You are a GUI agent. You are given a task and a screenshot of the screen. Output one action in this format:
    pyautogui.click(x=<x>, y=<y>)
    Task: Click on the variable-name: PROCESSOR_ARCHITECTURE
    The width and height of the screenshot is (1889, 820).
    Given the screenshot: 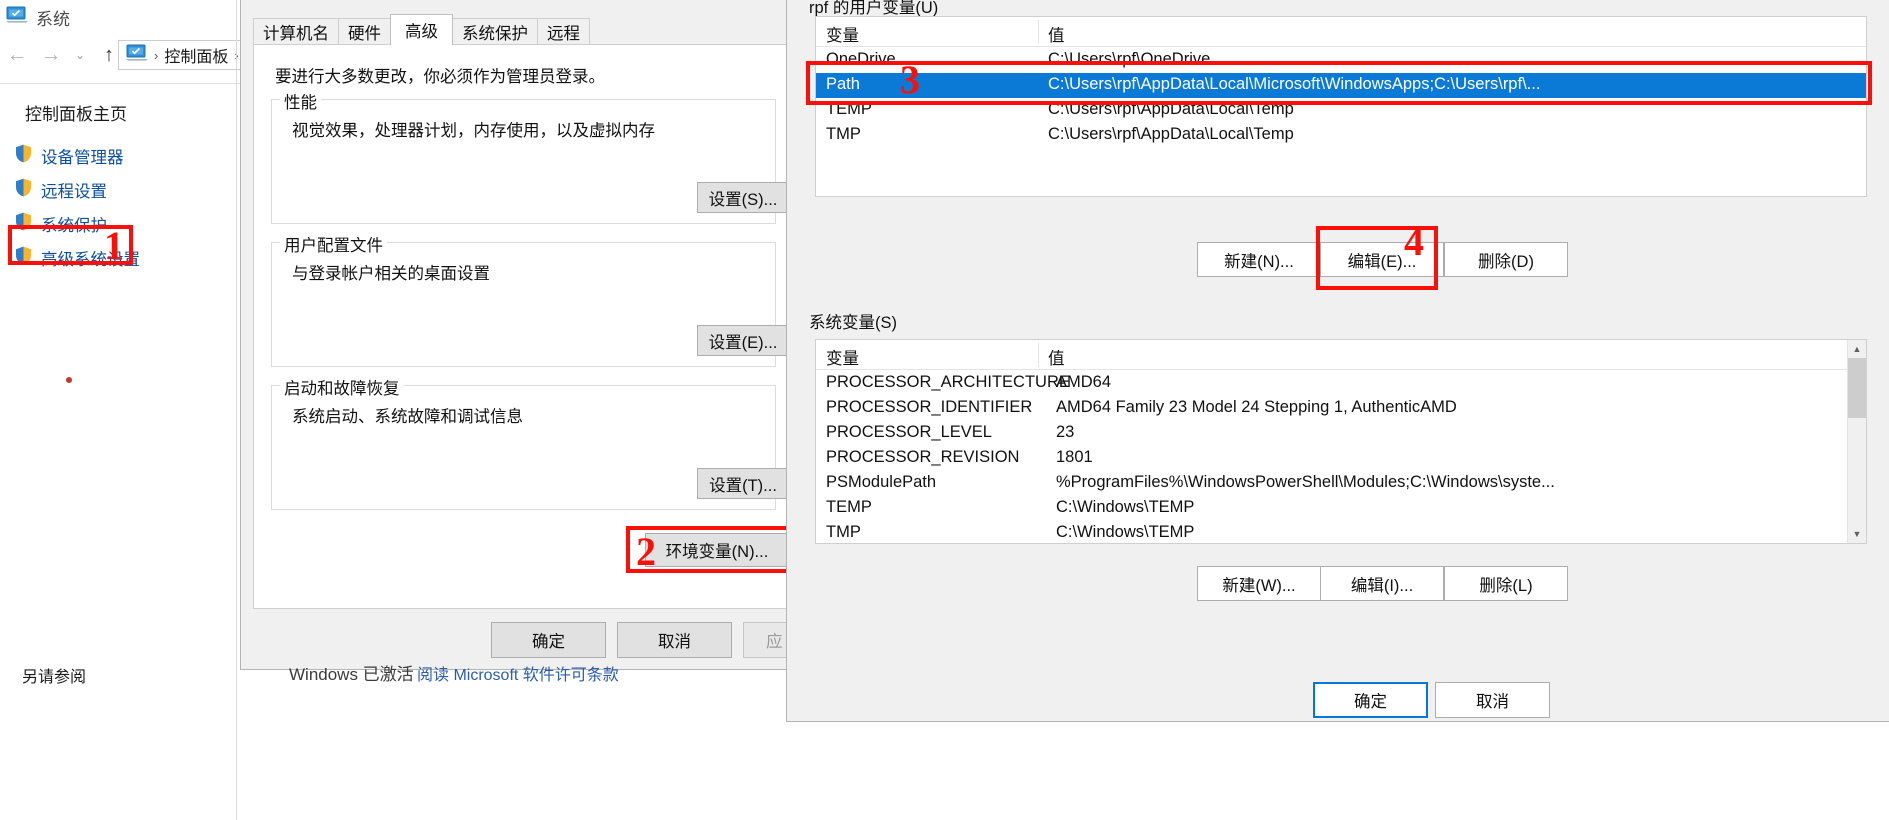 What is the action you would take?
    pyautogui.click(x=948, y=382)
    